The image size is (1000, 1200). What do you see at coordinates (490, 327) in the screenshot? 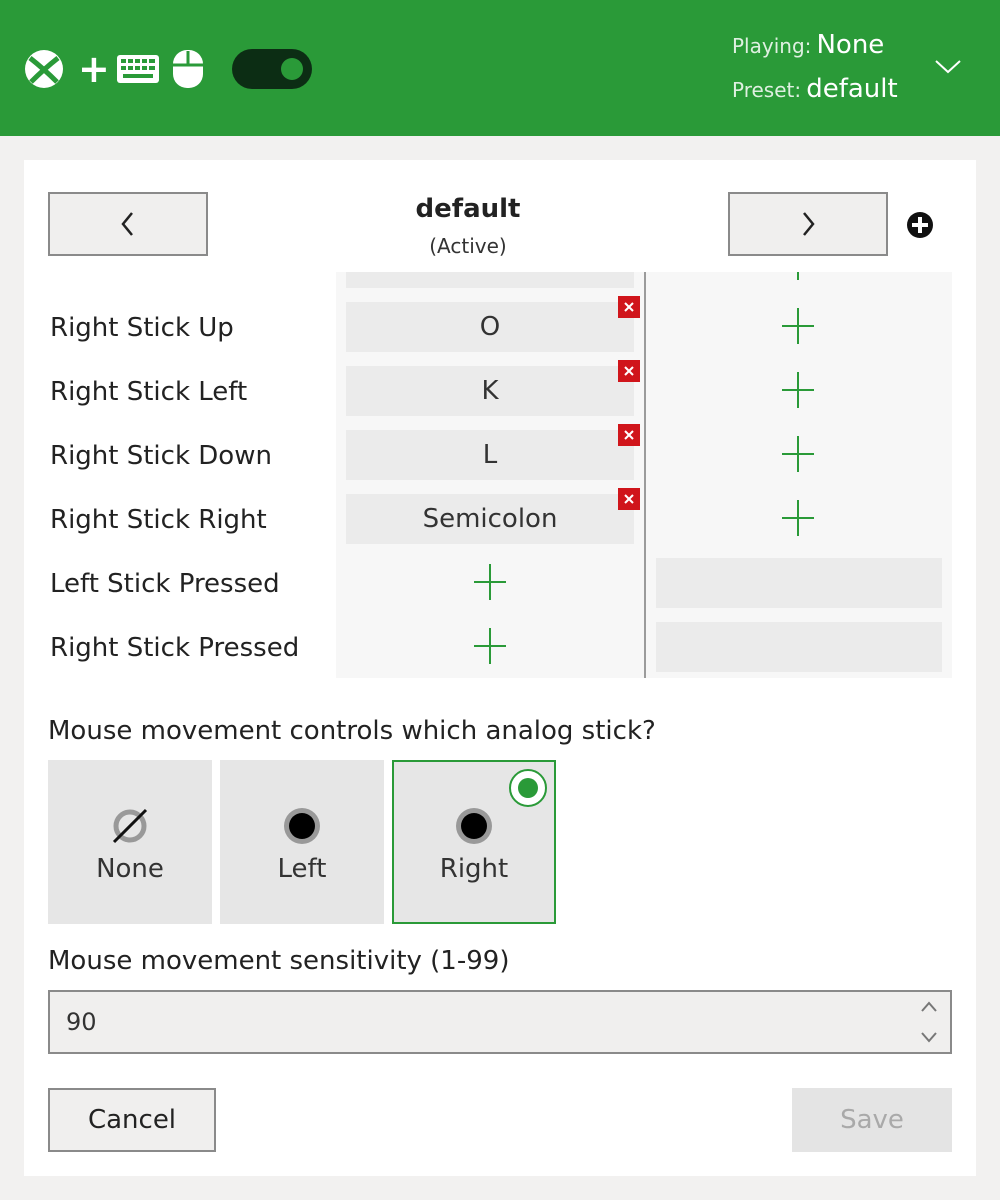
I see `mapping-key-primary: O` at bounding box center [490, 327].